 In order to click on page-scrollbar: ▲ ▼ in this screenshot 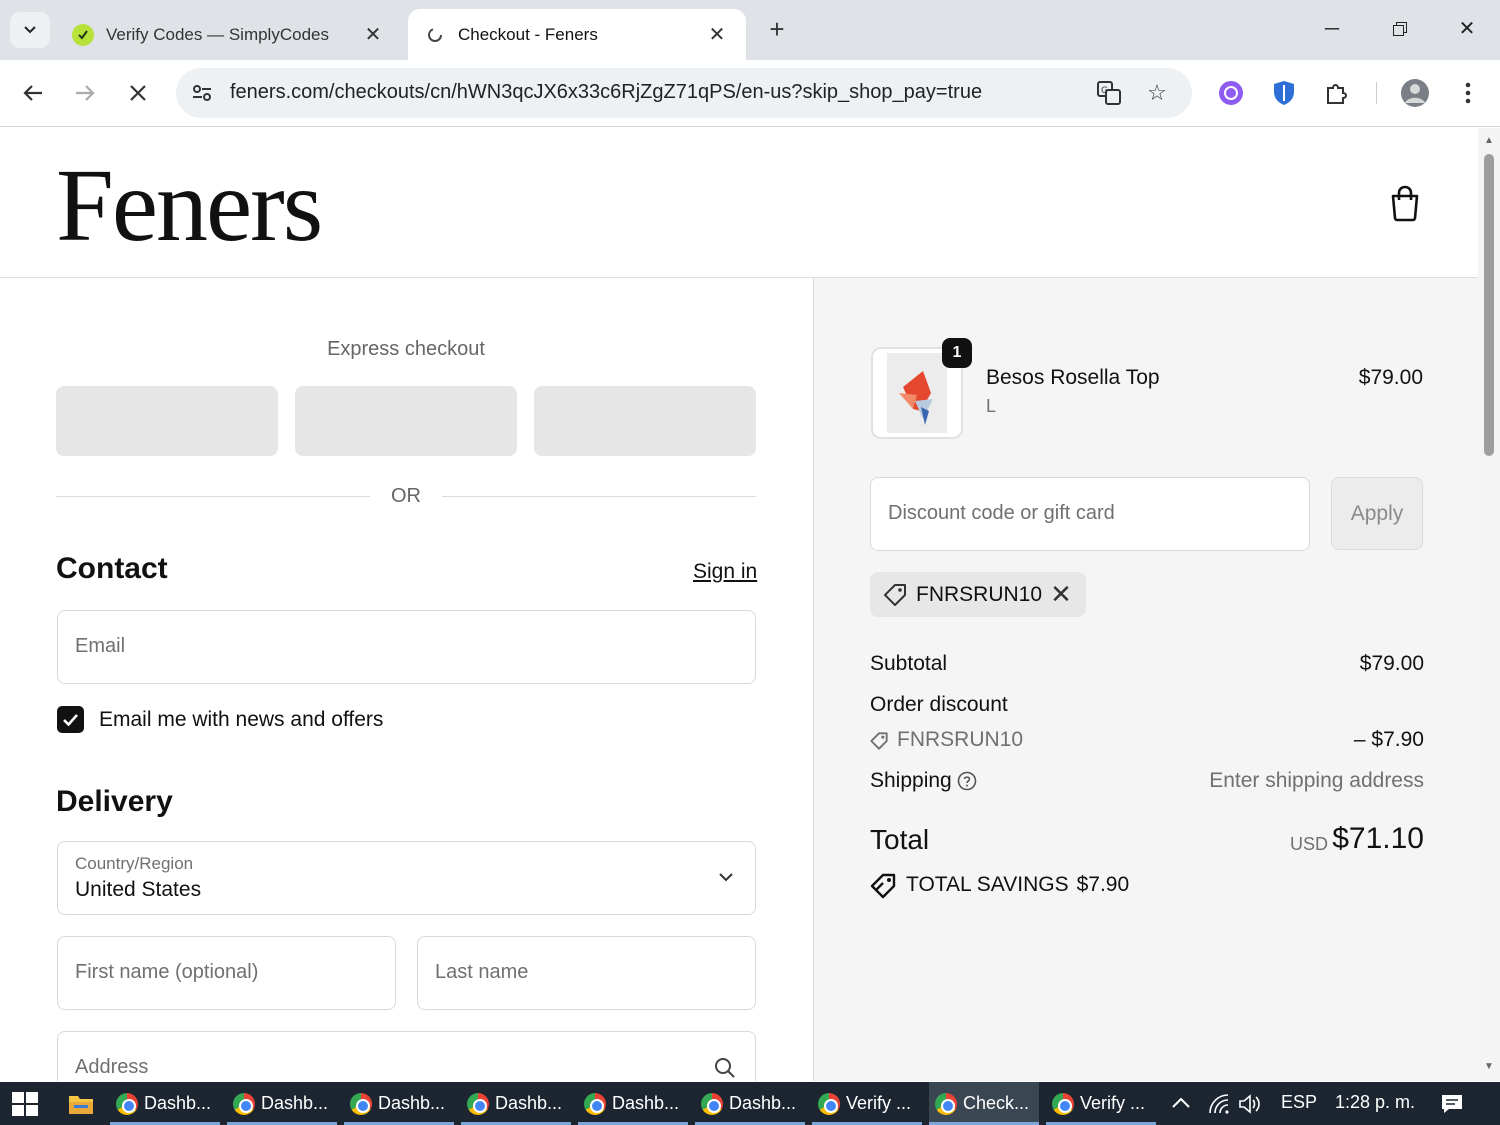, I will do `click(1489, 604)`.